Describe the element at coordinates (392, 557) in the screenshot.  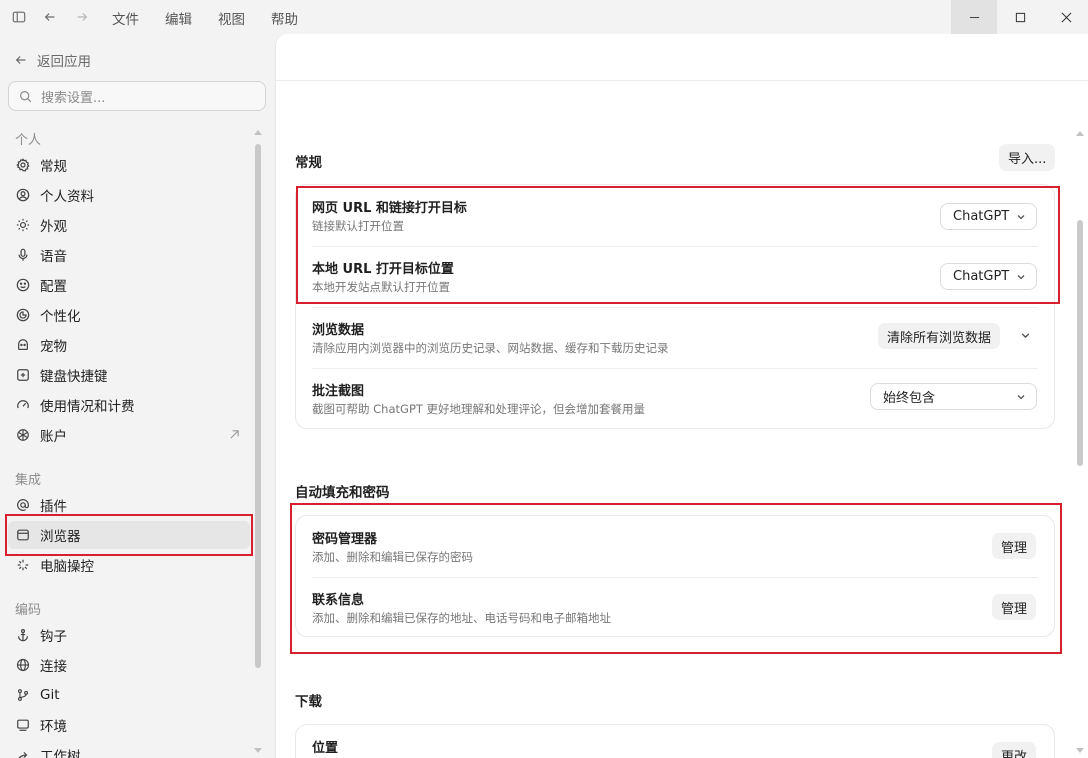
I see `setting-description: 添加、删除和编辑已保存的密码` at that location.